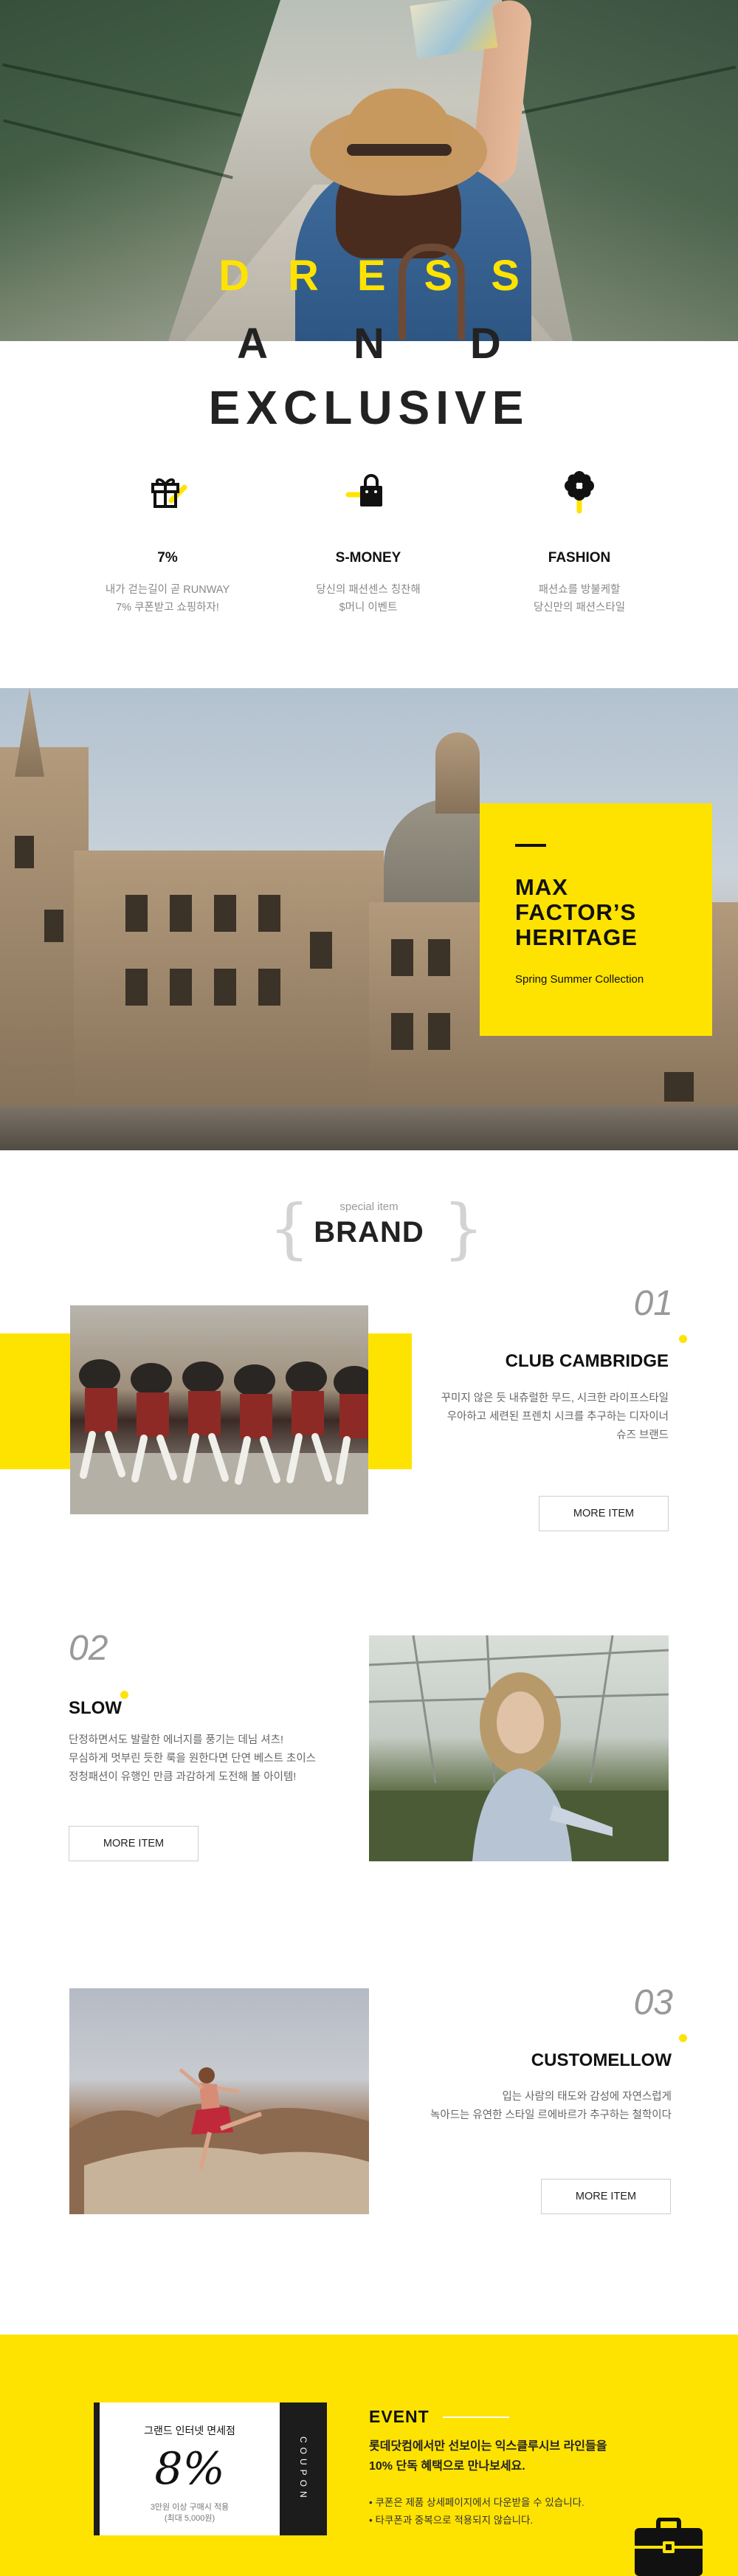 The width and height of the screenshot is (738, 2576). I want to click on event-description-line: 롯데닷컴에서만 선보이는 익스클루시브 라인들을, so click(488, 2446).